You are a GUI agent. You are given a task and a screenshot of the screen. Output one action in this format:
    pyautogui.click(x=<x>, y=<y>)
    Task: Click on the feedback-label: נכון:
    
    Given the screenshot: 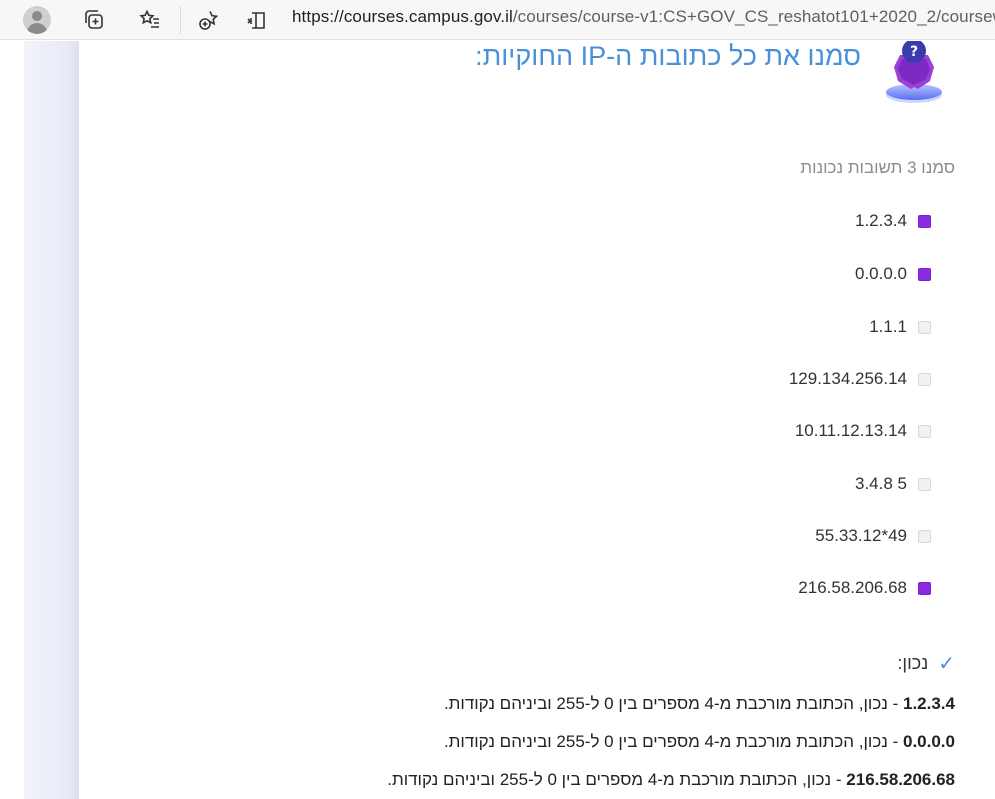 What is the action you would take?
    pyautogui.click(x=913, y=662)
    